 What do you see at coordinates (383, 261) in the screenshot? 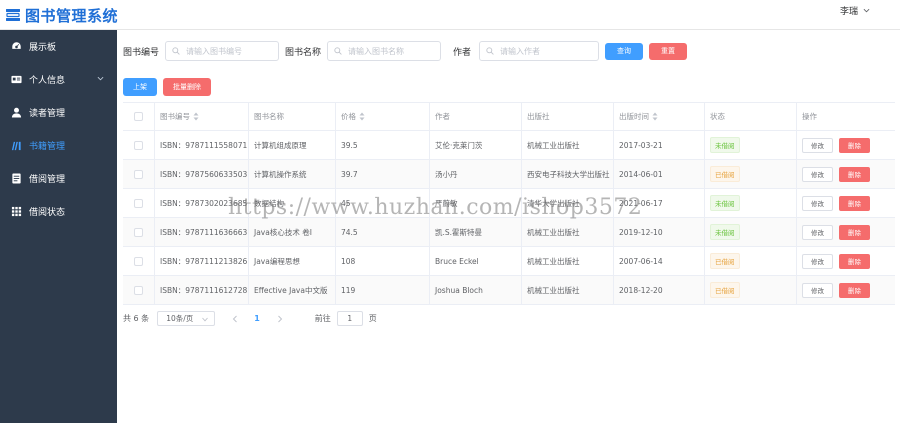
I see `price-cell: 108` at bounding box center [383, 261].